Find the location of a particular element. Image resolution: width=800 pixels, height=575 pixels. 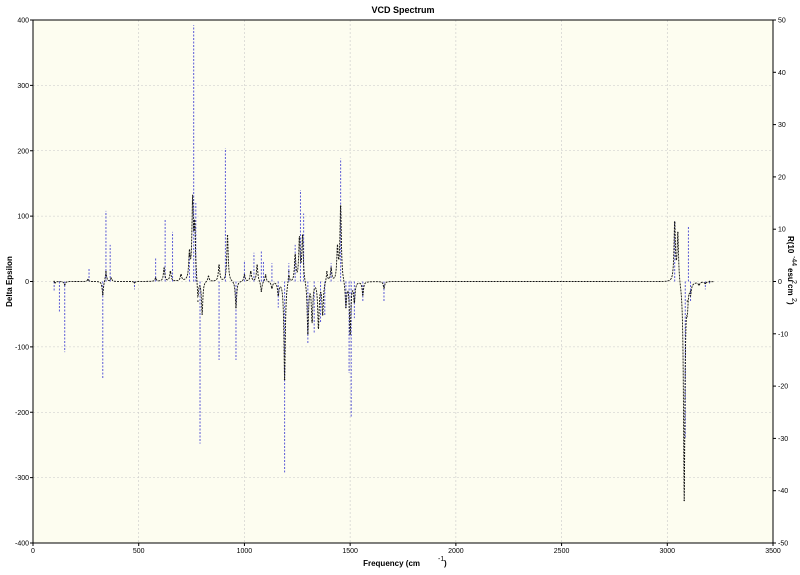

x-tick-label: 3500 is located at coordinates (773, 551).